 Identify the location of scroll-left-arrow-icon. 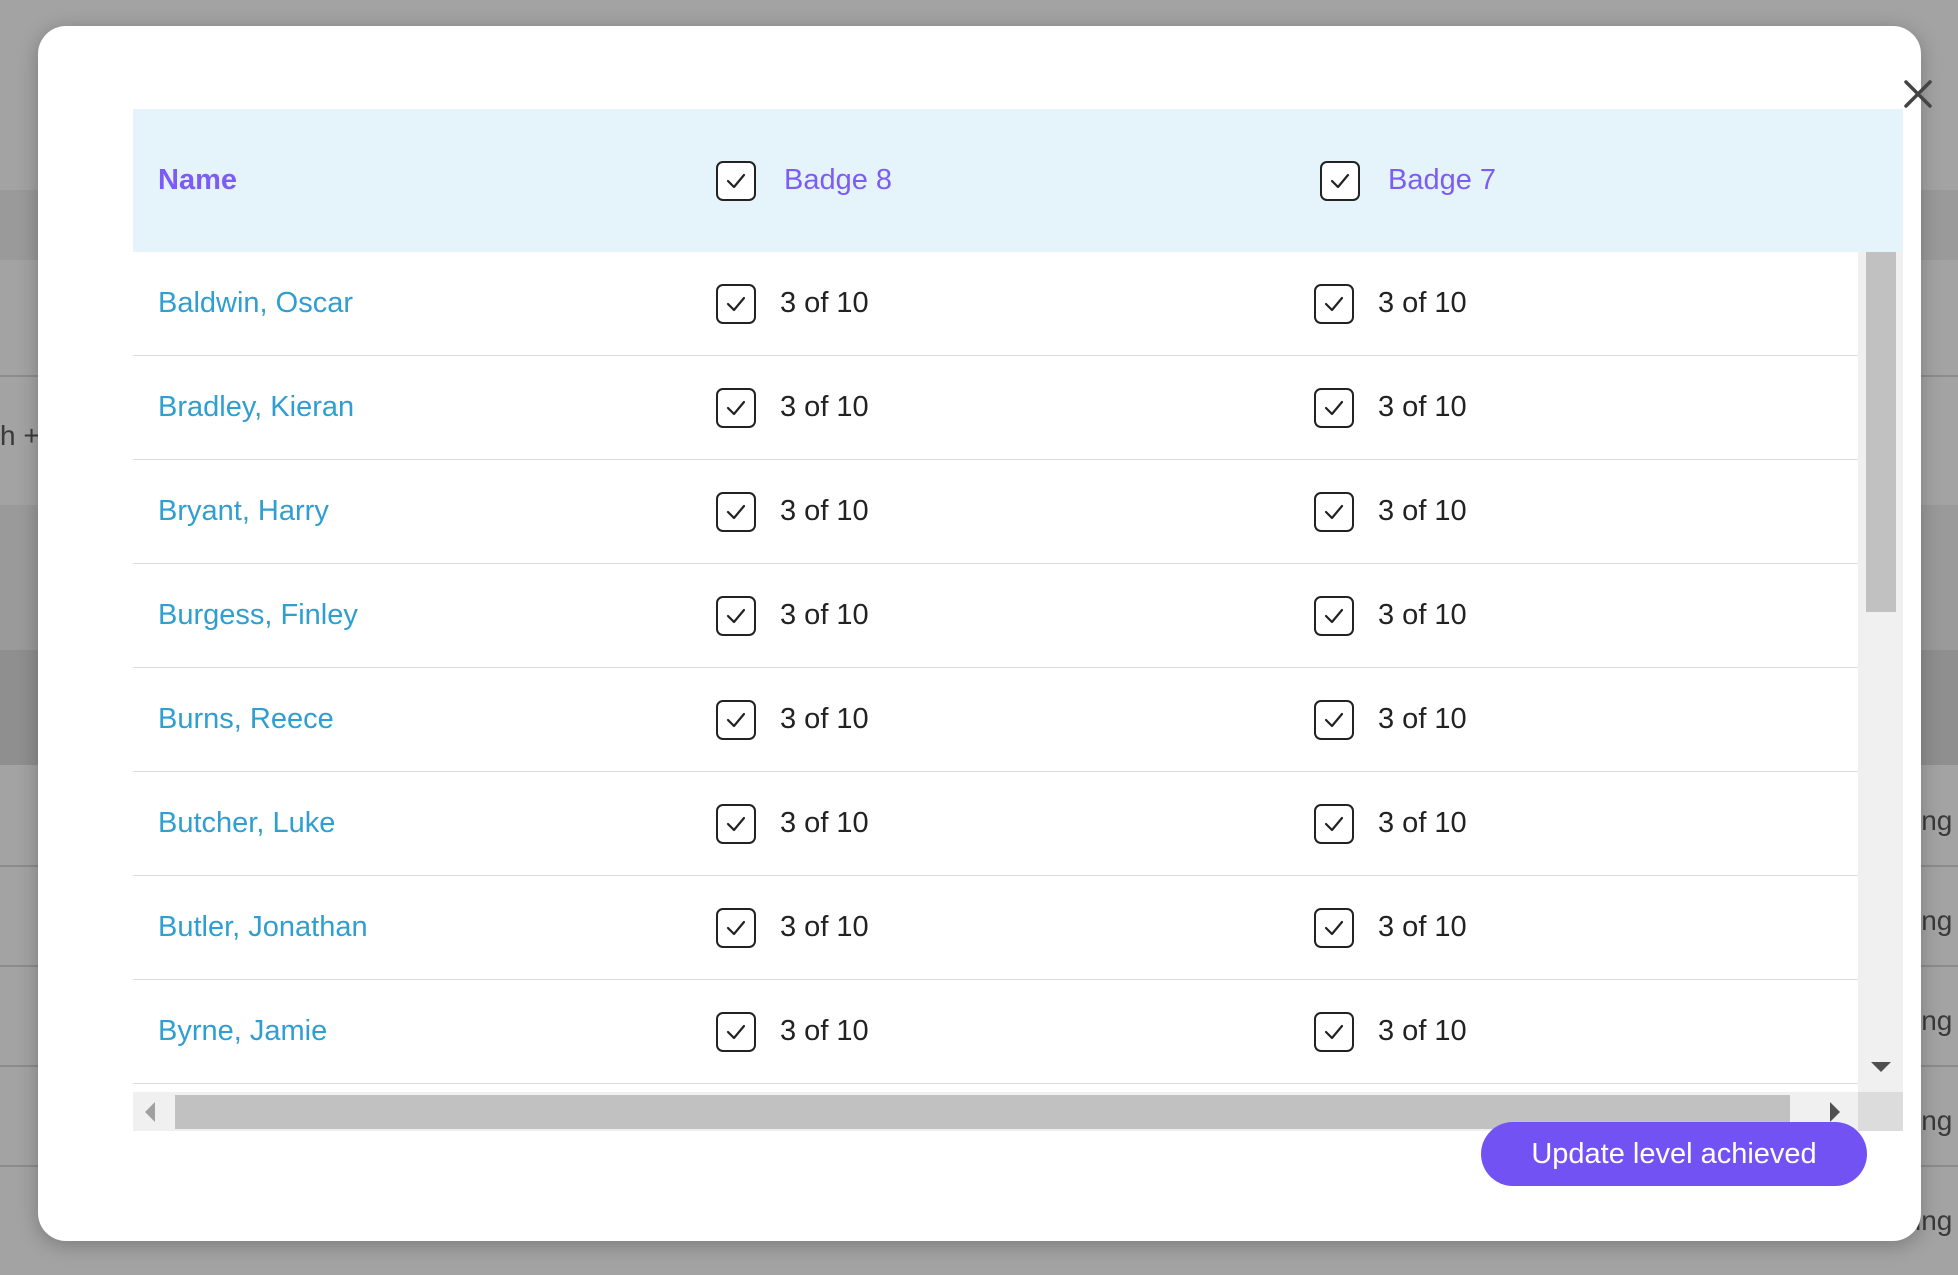
(150, 1112).